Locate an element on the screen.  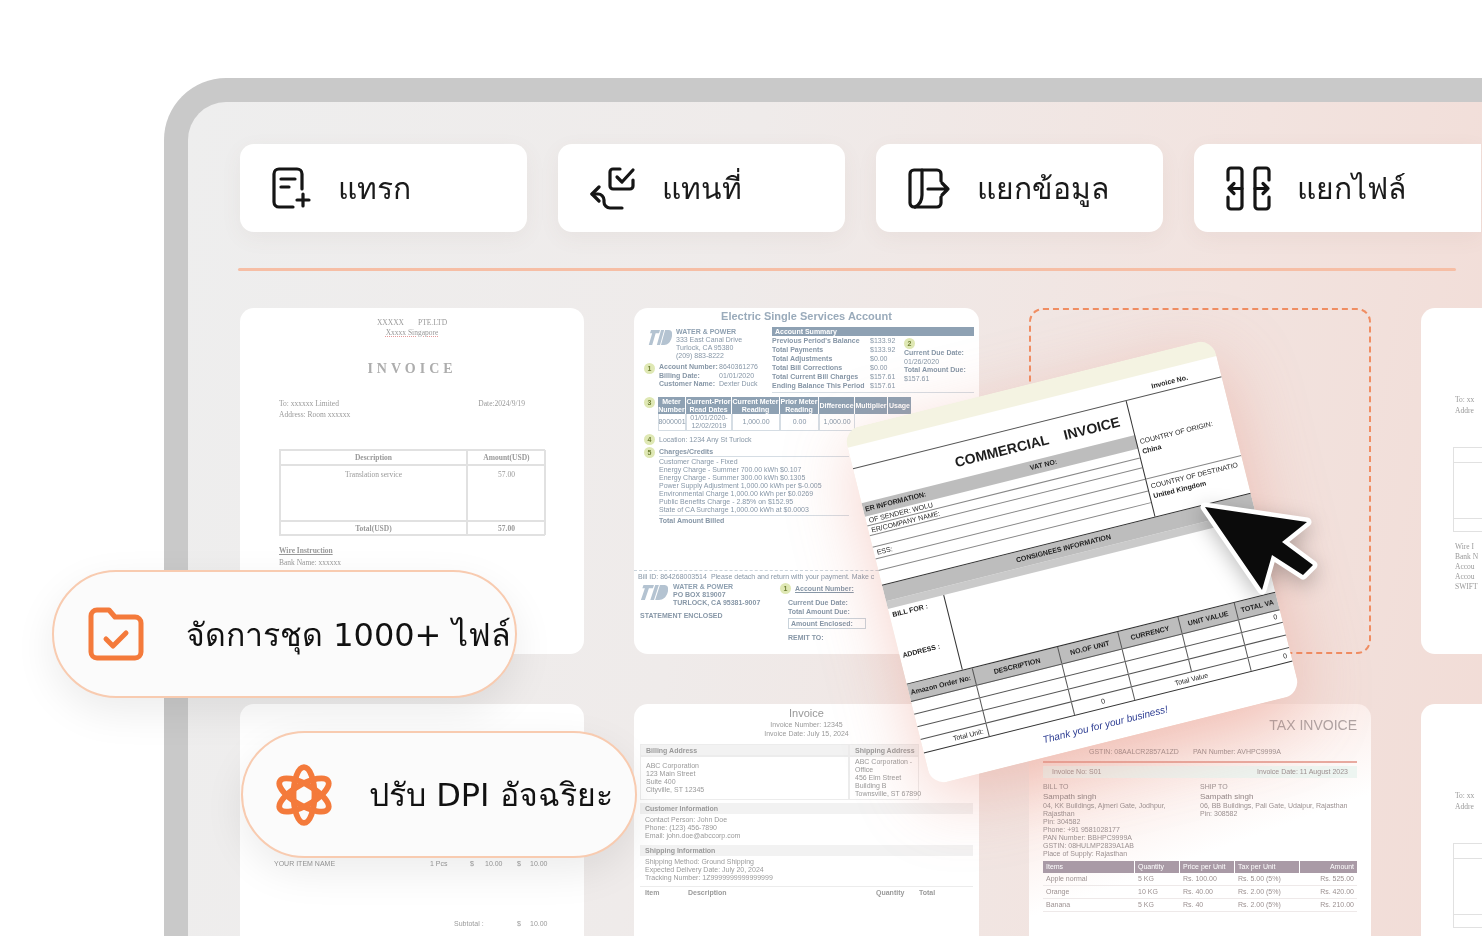
split-arrows-icon is located at coordinates (1248, 188).